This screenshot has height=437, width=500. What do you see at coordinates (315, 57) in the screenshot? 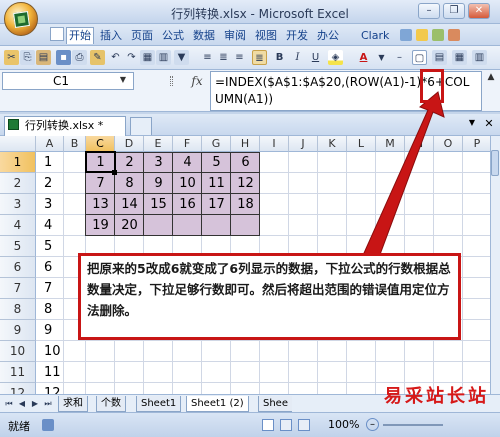
I see `underline-icon: U` at bounding box center [315, 57].